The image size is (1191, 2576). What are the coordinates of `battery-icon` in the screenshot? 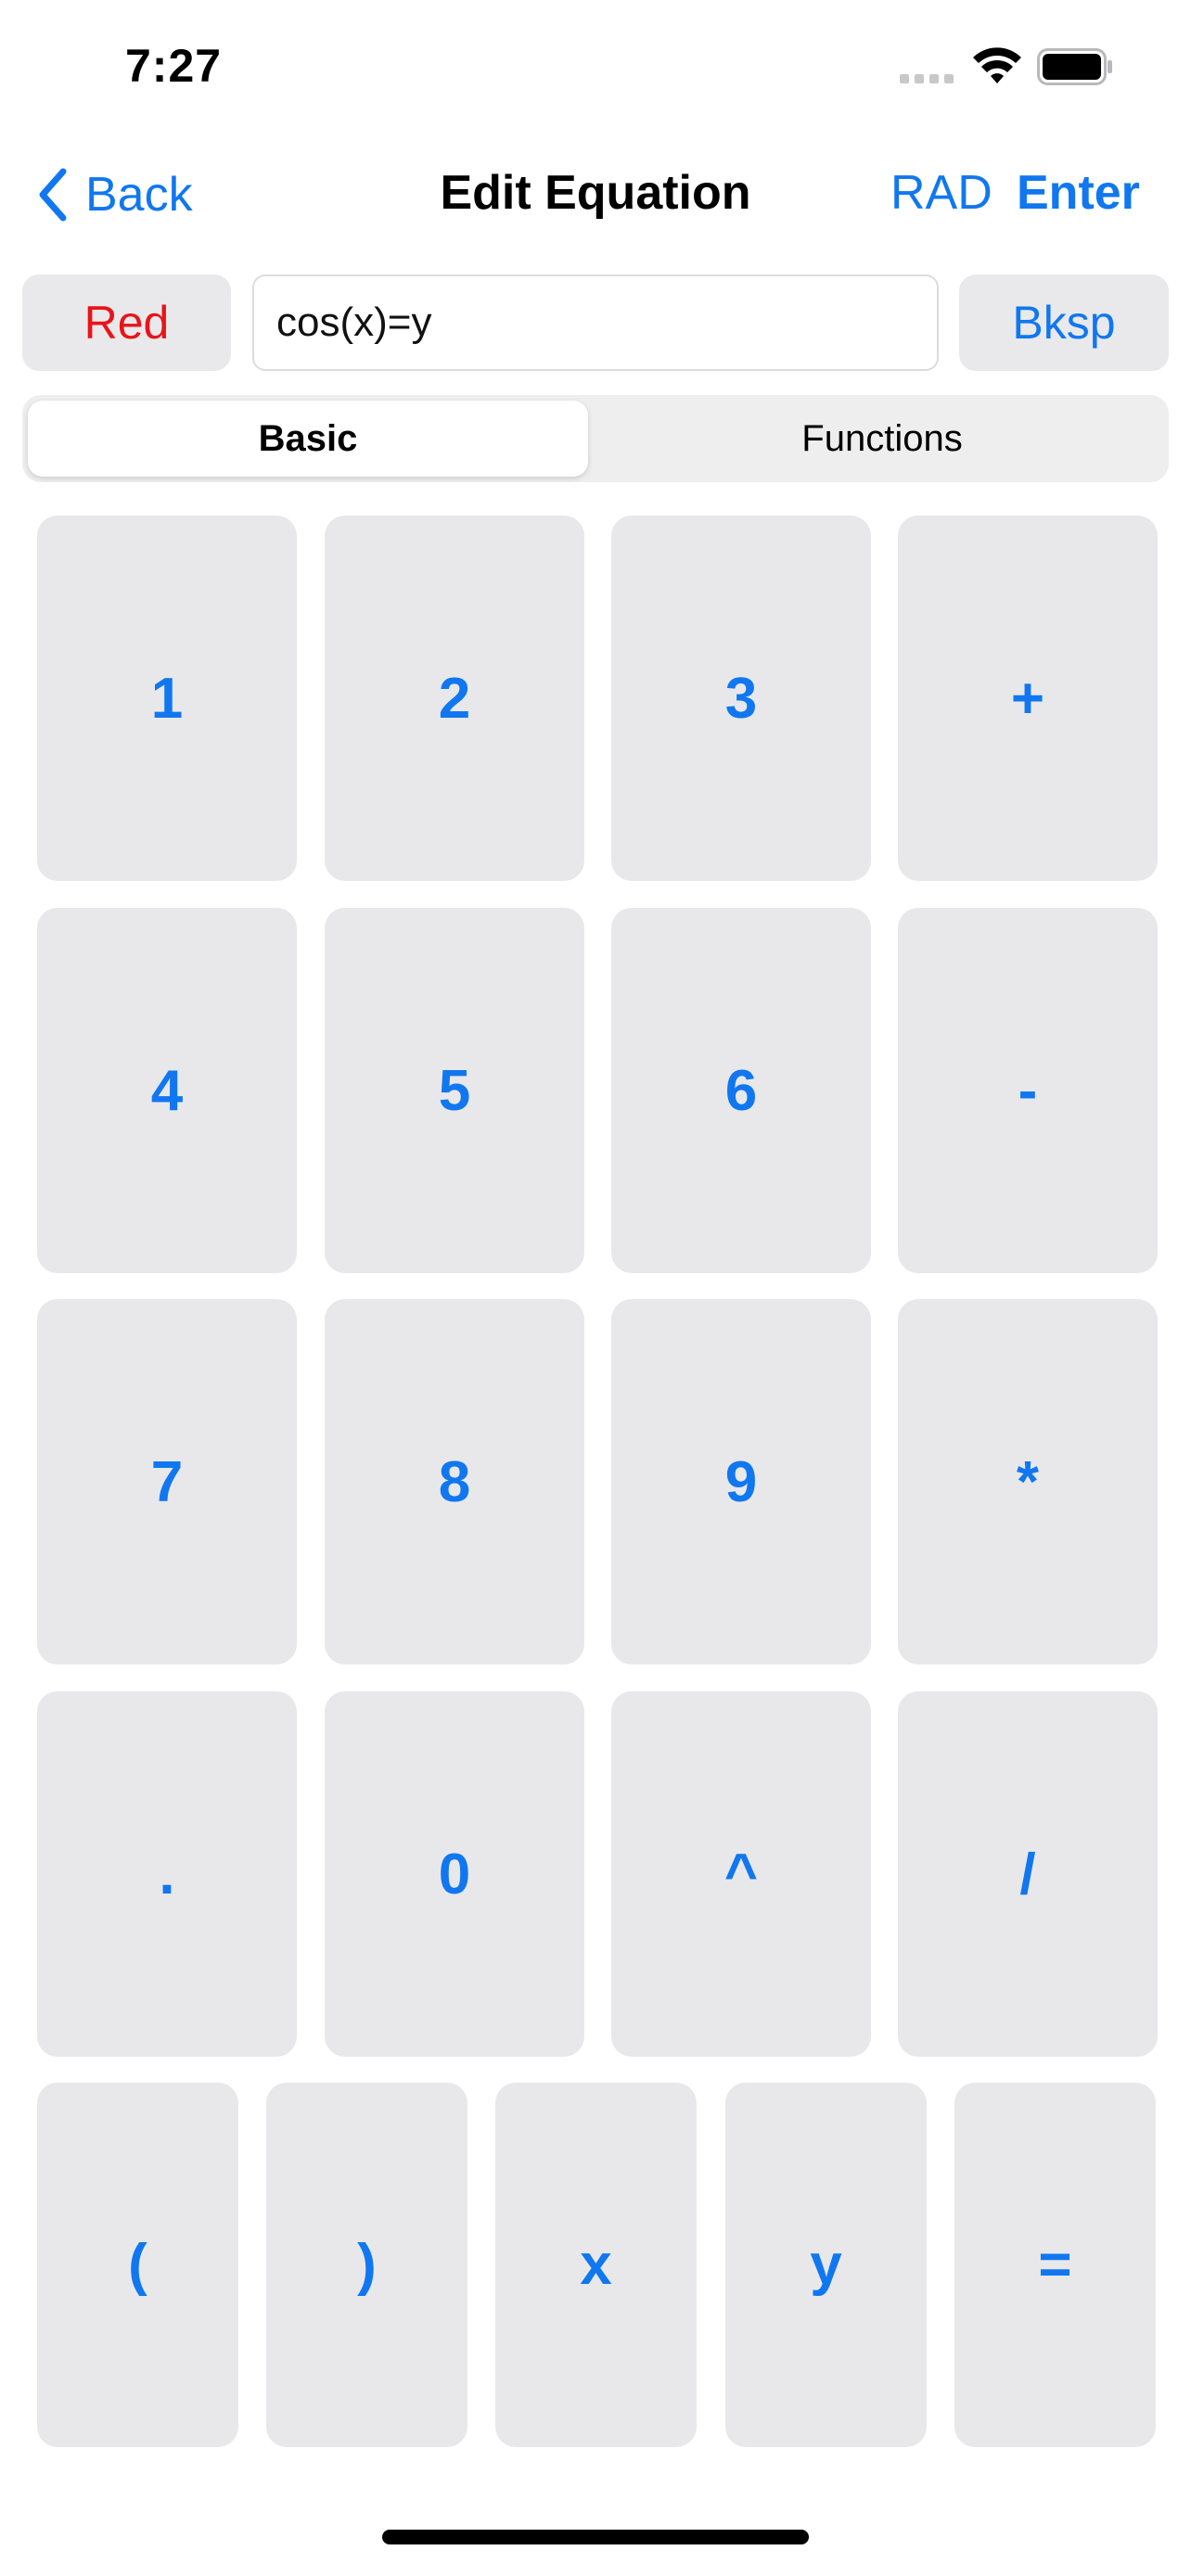 It's located at (1074, 66).